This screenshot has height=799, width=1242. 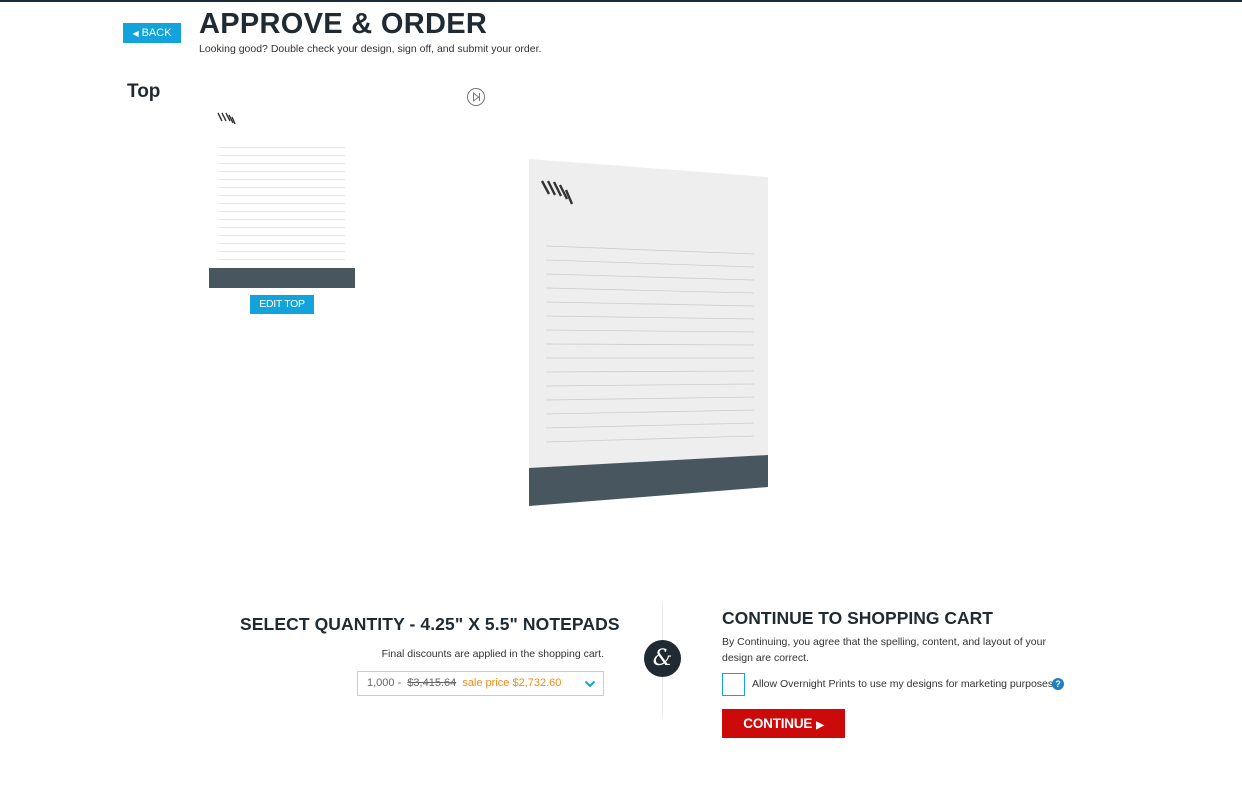 I want to click on marketing-consent-checkbox, so click(x=733, y=684).